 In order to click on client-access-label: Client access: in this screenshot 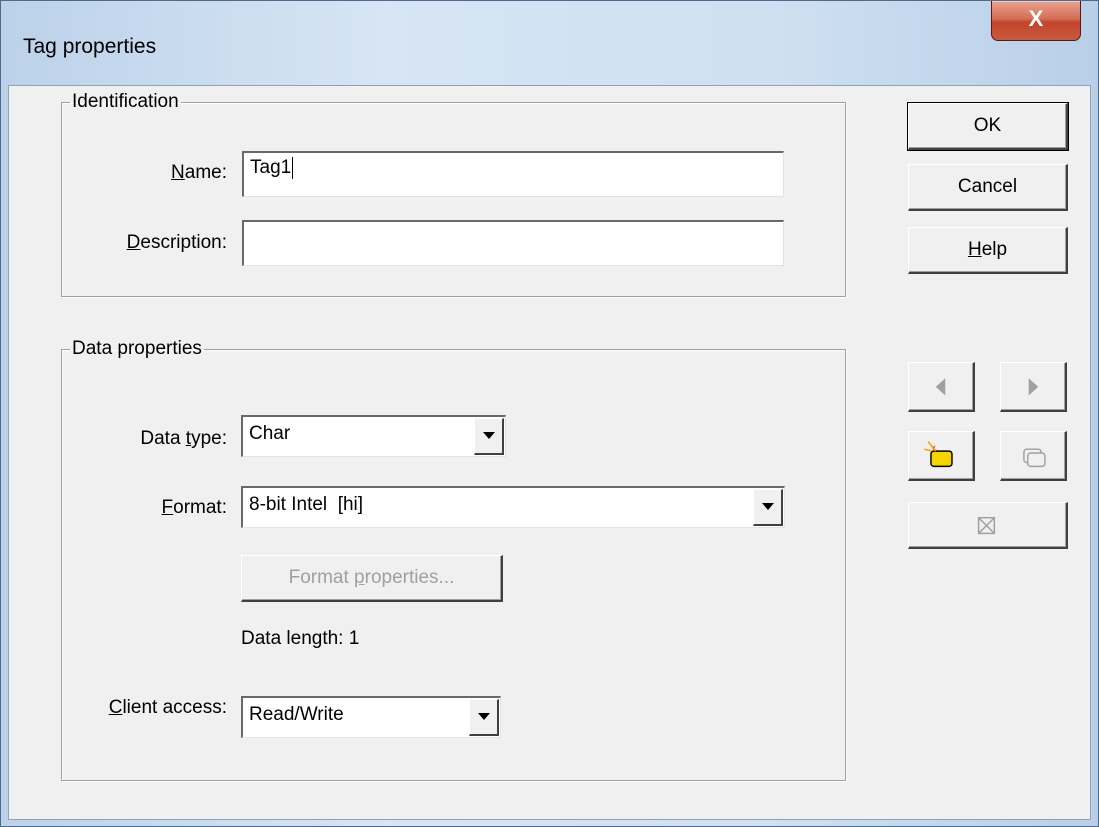, I will do `click(148, 708)`.